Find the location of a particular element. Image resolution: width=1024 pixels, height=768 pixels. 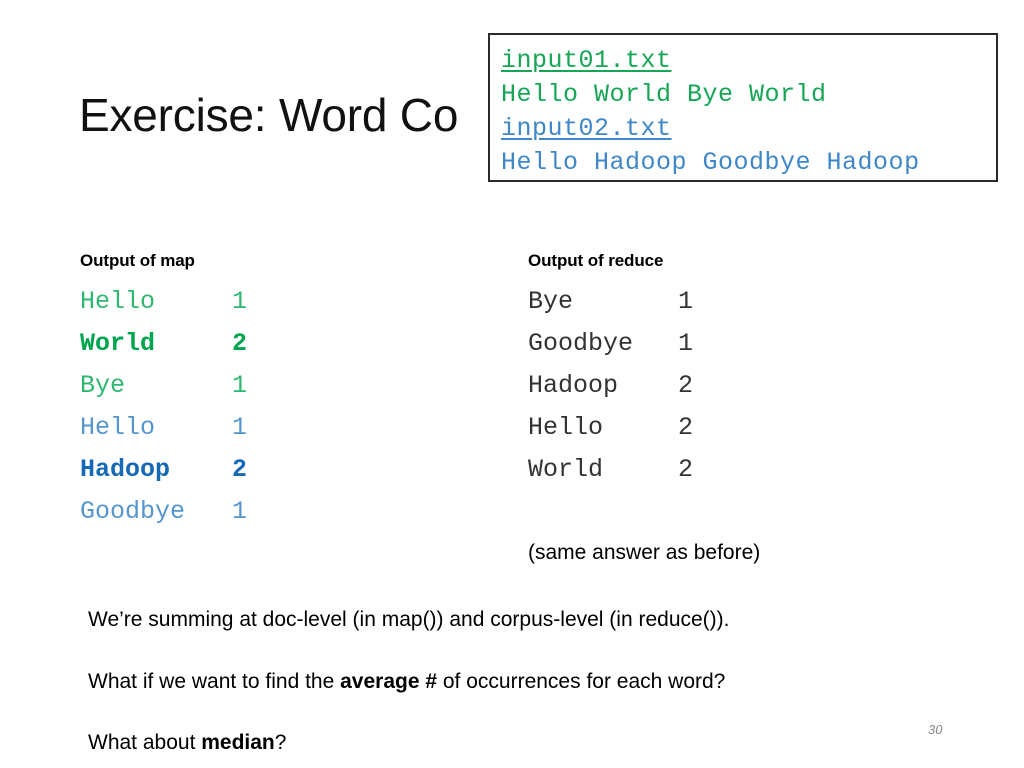

input-file-name: input01.txt is located at coordinates (586, 60).